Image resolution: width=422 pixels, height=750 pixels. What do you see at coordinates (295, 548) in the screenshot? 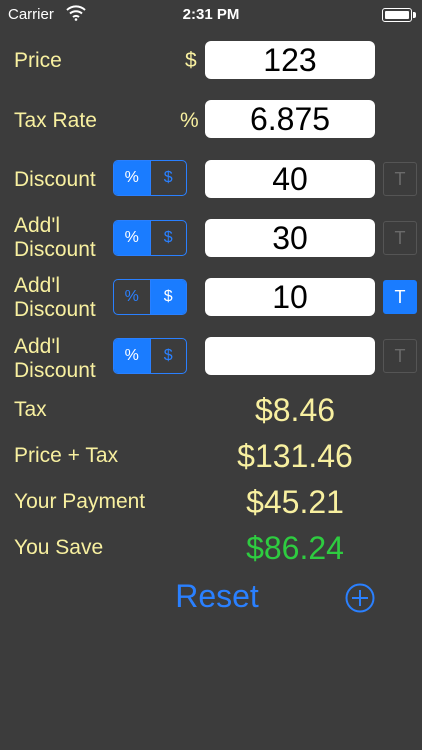
I see `you-save-value: $86.24` at bounding box center [295, 548].